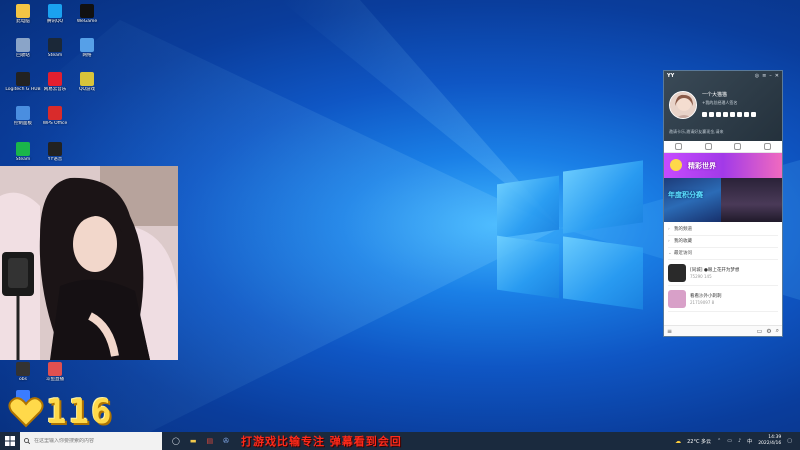 This screenshot has width=800, height=450. What do you see at coordinates (723, 242) in the screenshot?
I see `list-item-favorites: › 我的收藏` at bounding box center [723, 242].